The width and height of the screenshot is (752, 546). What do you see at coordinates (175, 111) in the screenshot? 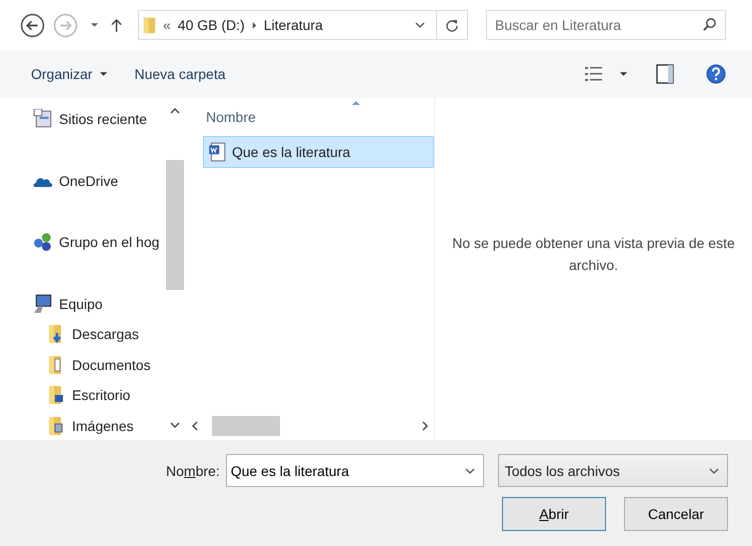
I see `scroll-up-icon` at bounding box center [175, 111].